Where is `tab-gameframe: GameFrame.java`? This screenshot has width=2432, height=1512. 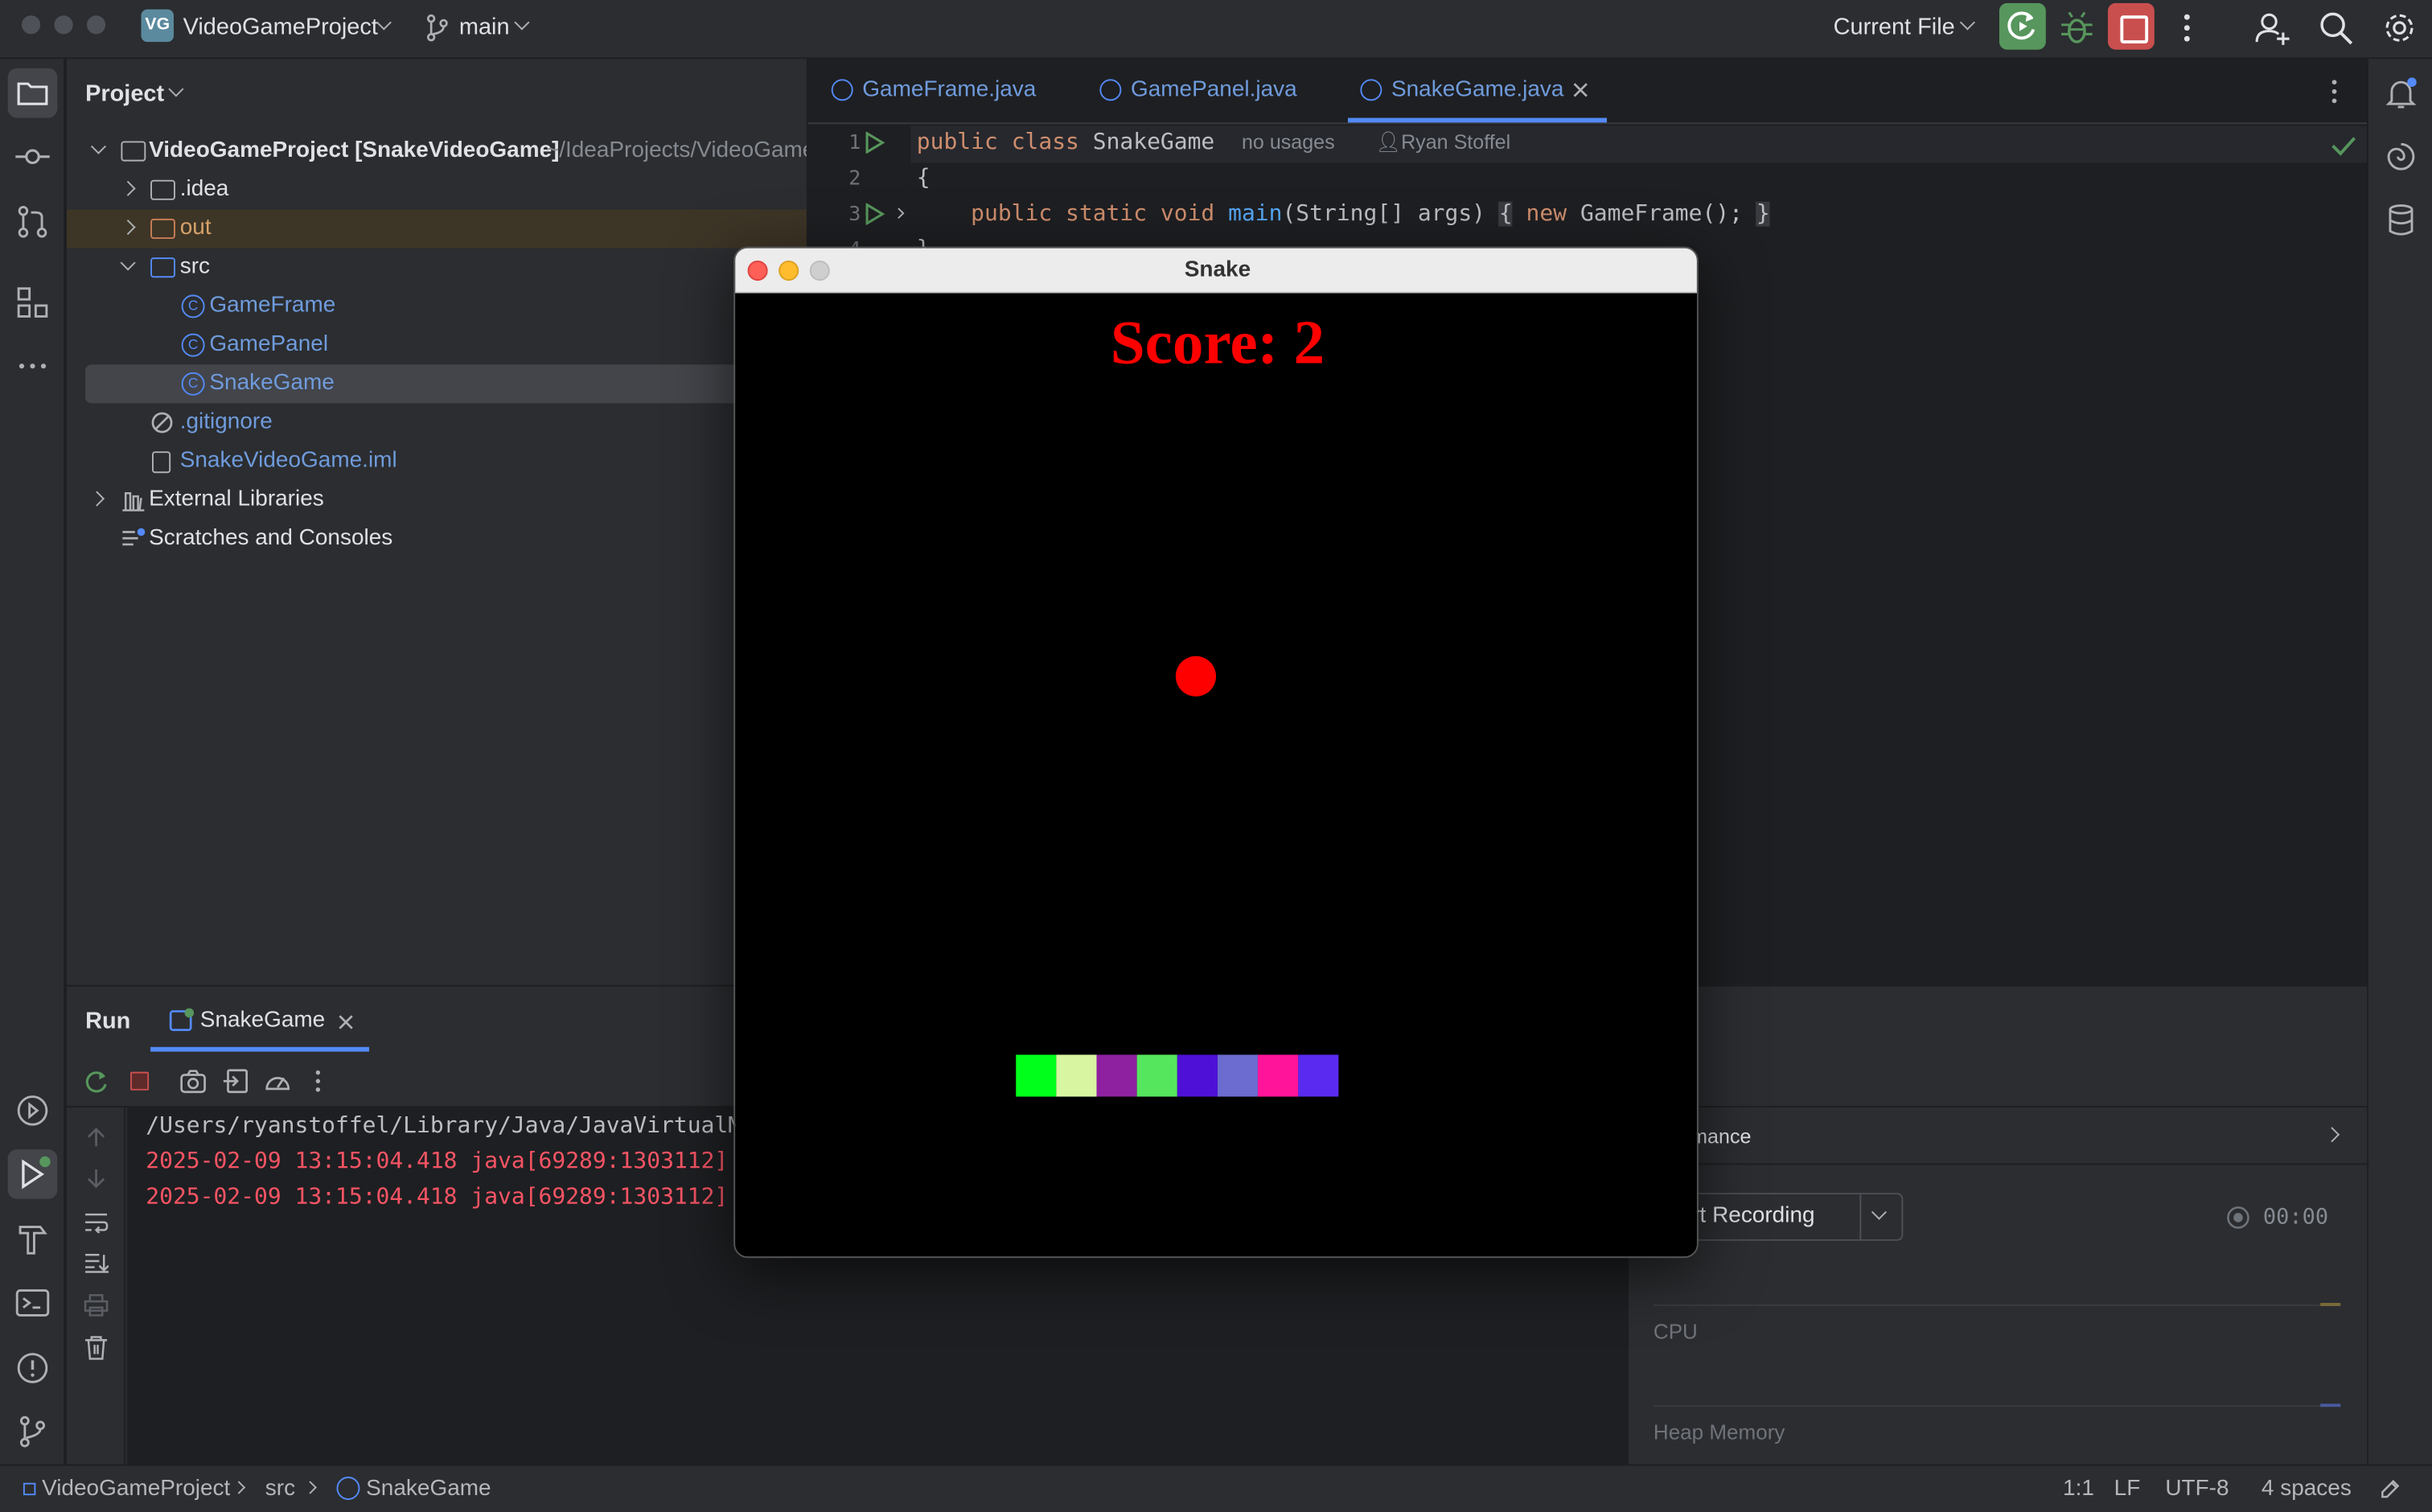 tab-gameframe: GameFrame.java is located at coordinates (949, 90).